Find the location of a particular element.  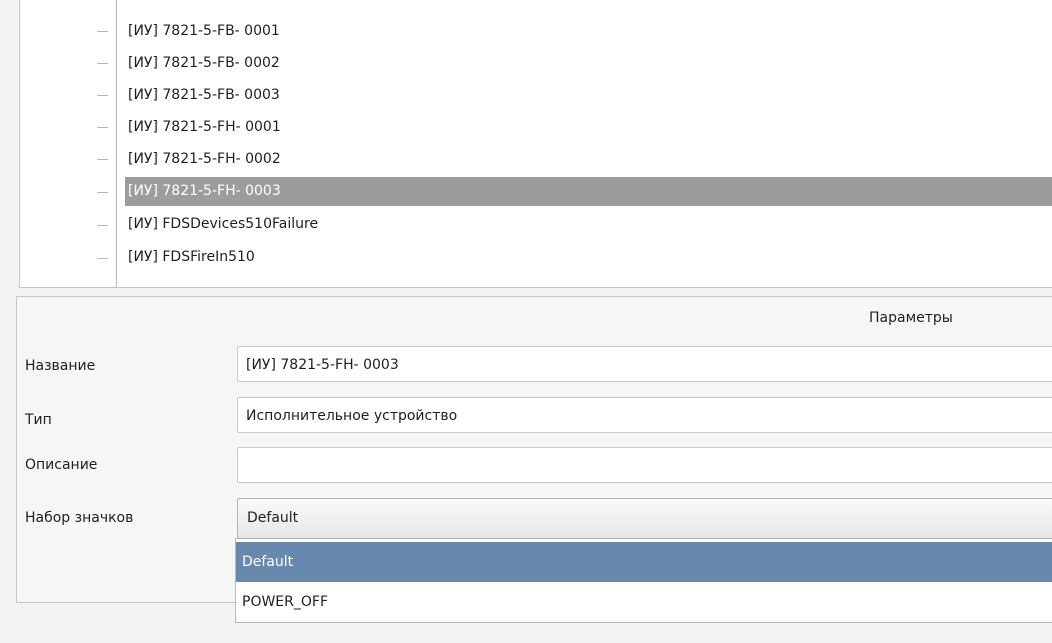

iconset-option-power-off: POWER_OFF is located at coordinates (644, 602).